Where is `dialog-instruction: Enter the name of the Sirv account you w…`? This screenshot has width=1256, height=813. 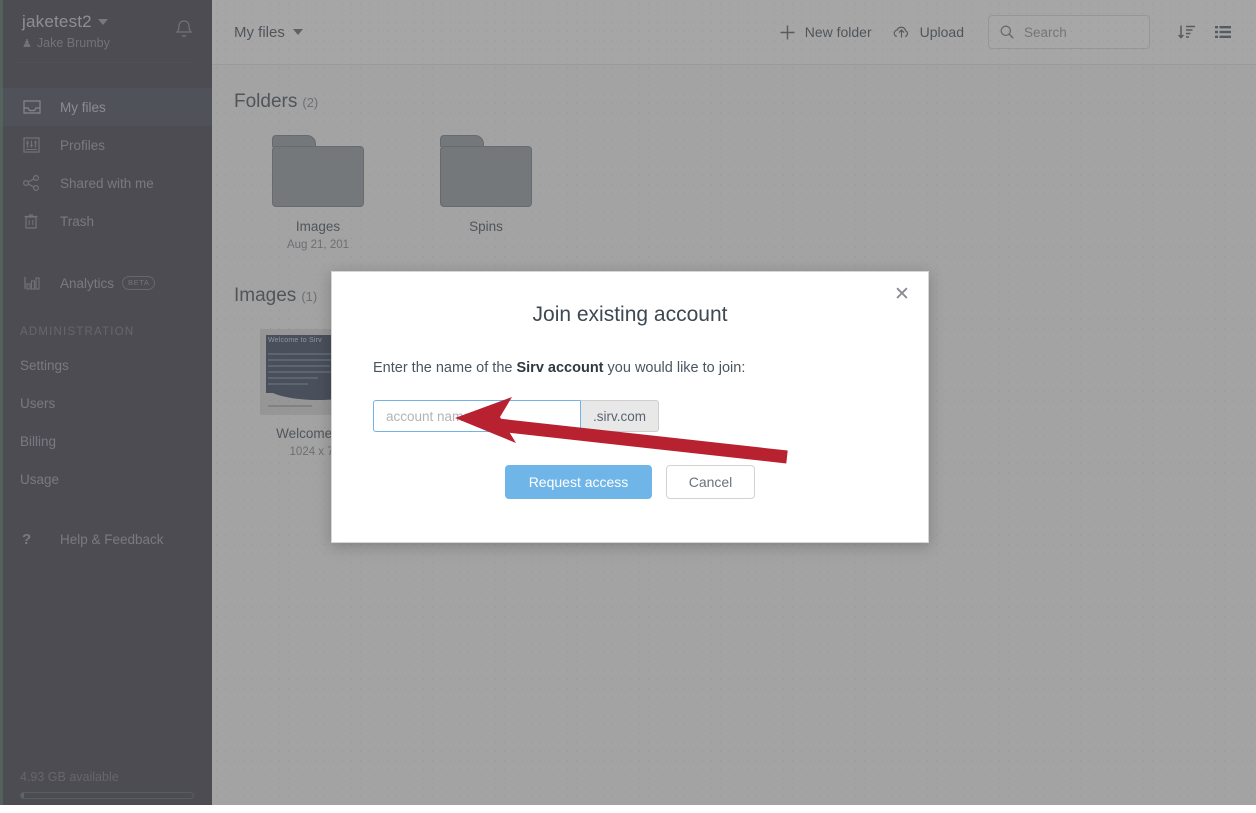 dialog-instruction: Enter the name of the Sirv account you w… is located at coordinates (630, 368).